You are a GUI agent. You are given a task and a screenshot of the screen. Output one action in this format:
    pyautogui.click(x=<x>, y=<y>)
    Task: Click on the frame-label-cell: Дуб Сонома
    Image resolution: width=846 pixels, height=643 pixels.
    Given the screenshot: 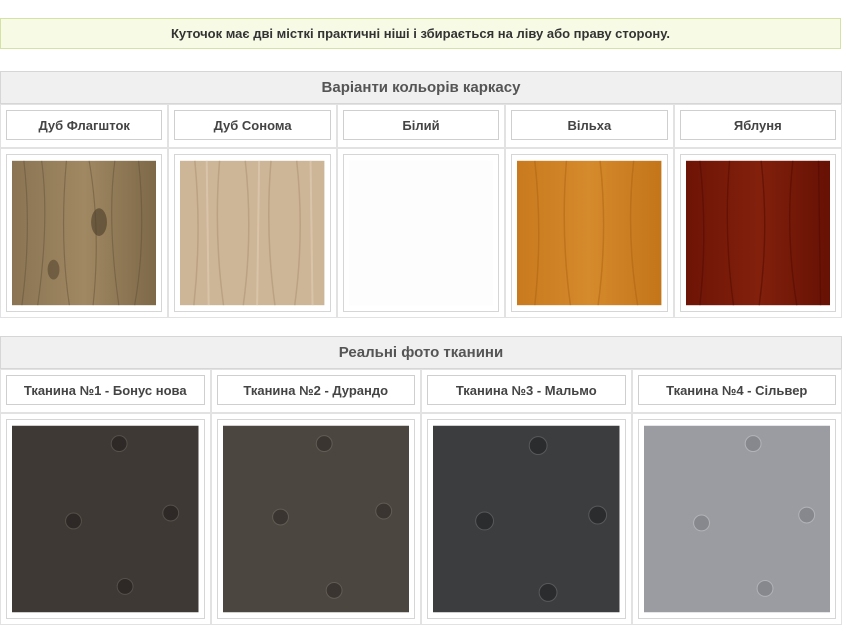 What is the action you would take?
    pyautogui.click(x=252, y=126)
    